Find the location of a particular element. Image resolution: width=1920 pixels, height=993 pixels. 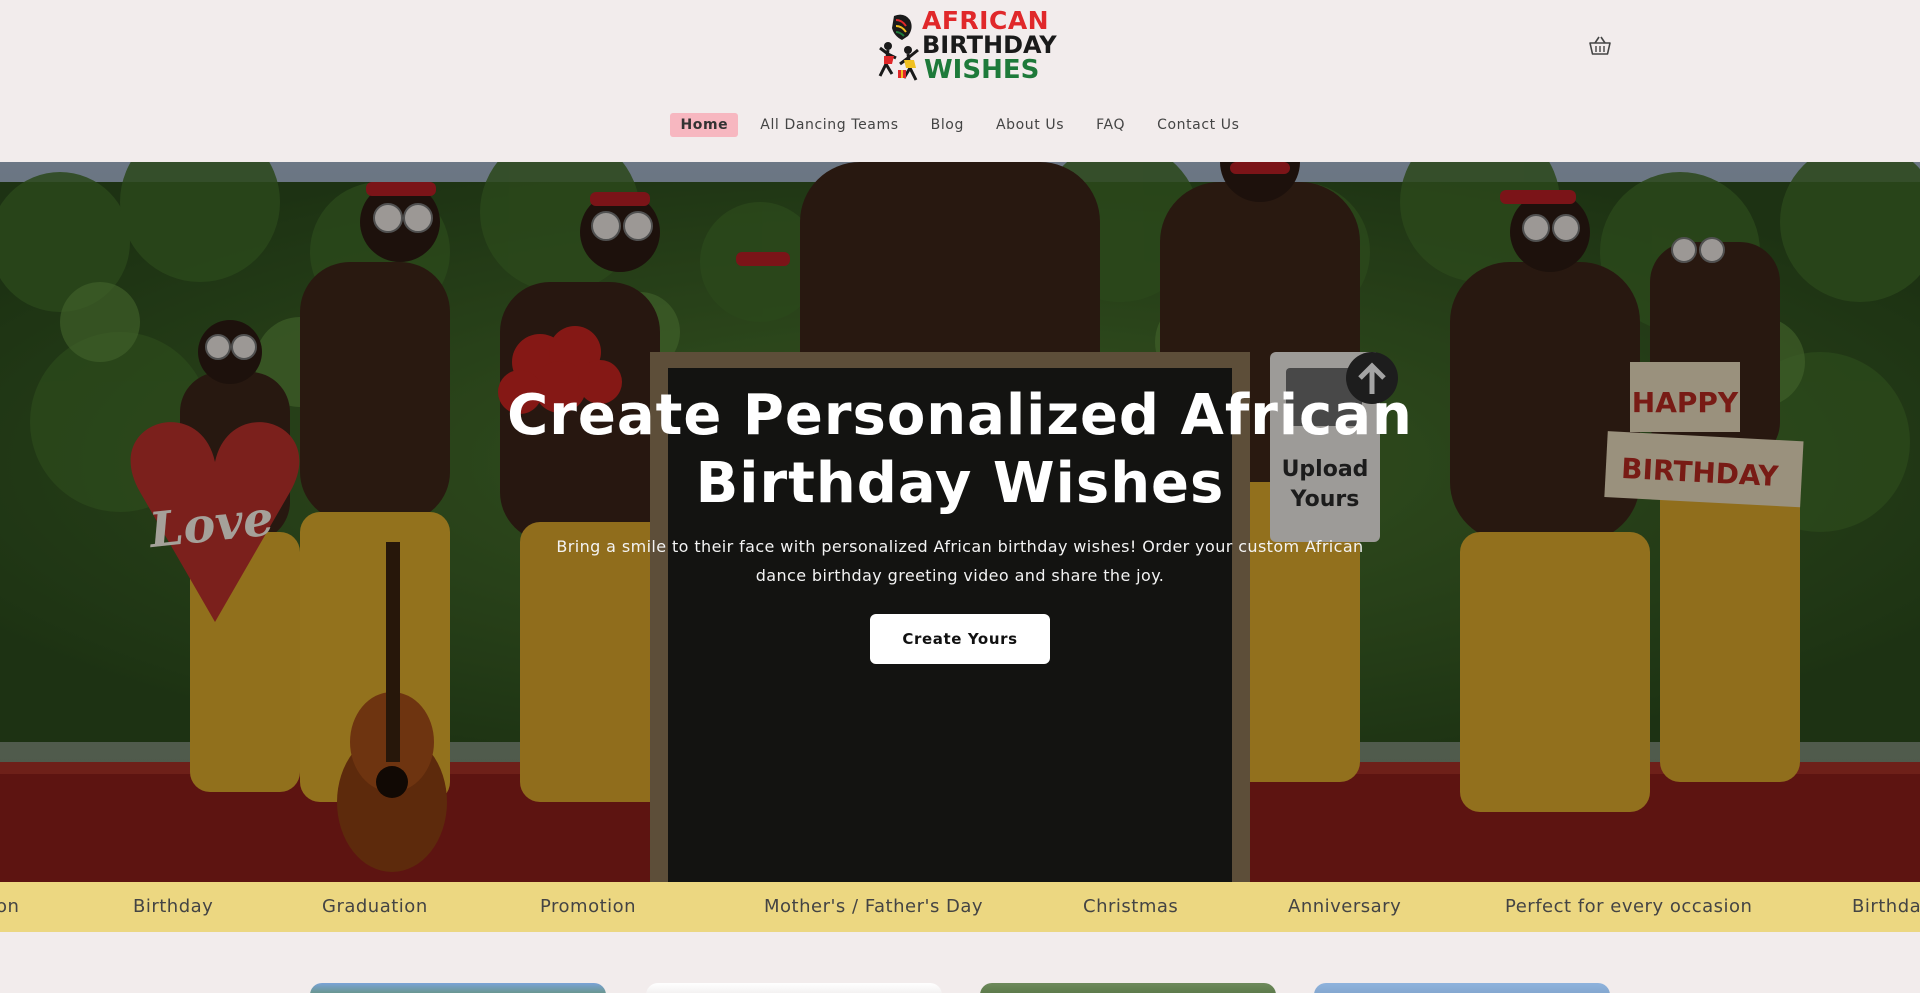

occasion-item: Graduation is located at coordinates (375, 906).